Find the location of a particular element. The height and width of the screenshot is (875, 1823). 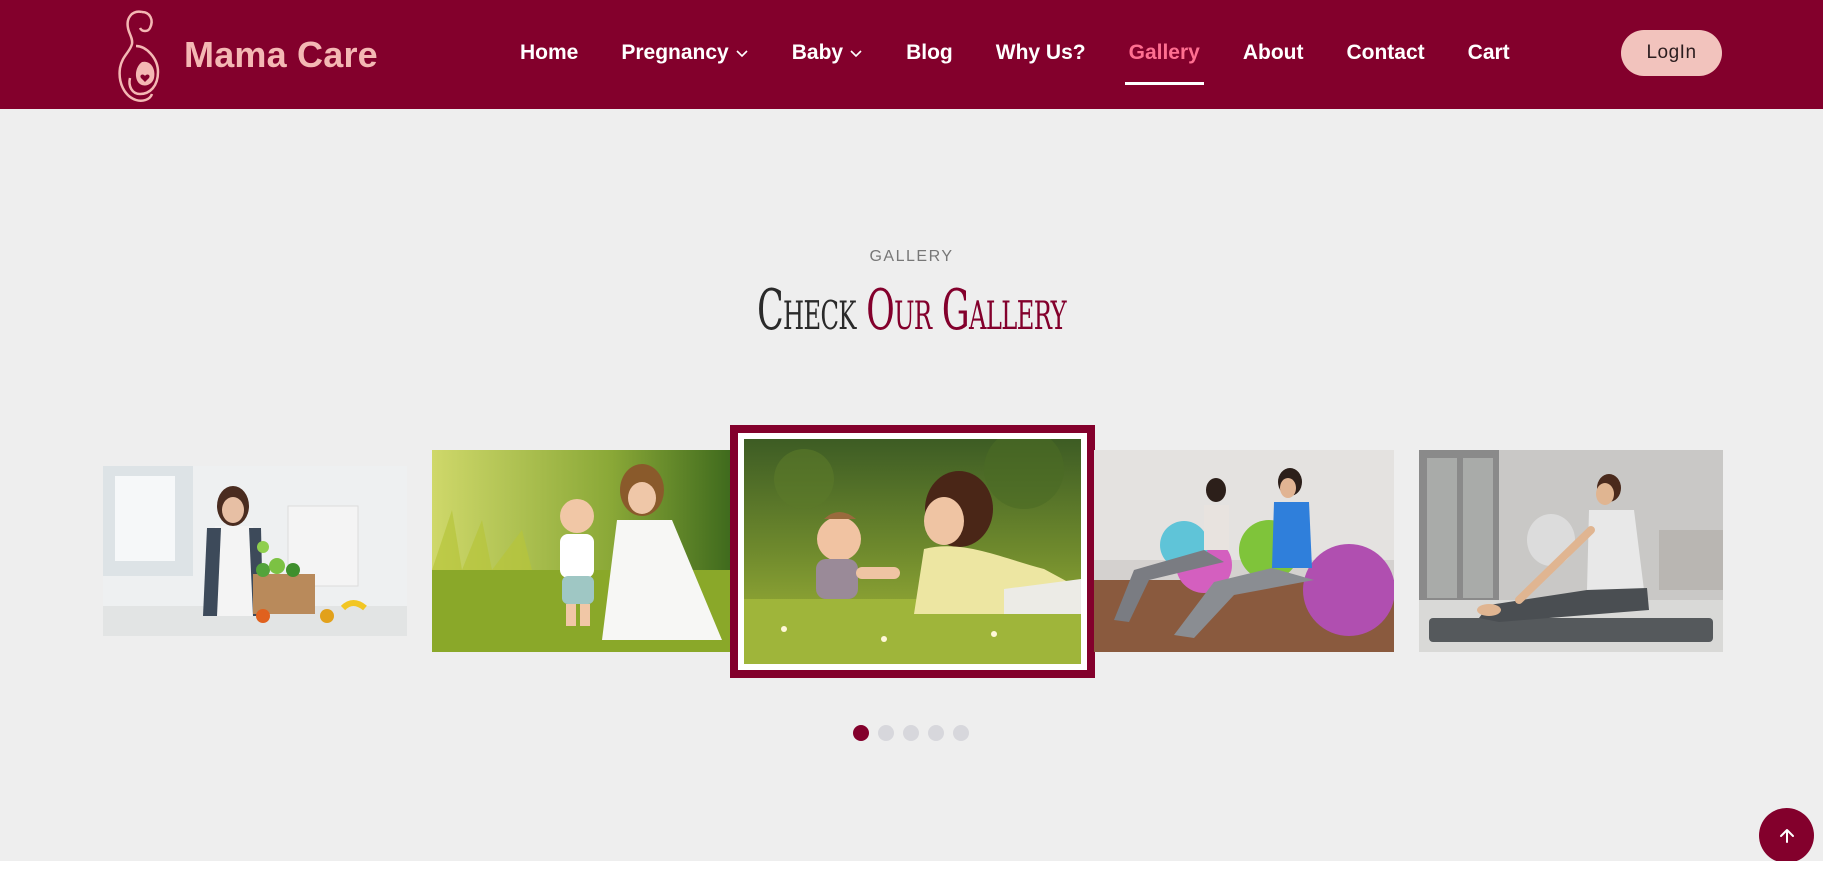

nav-cart: Cart is located at coordinates (1489, 53).